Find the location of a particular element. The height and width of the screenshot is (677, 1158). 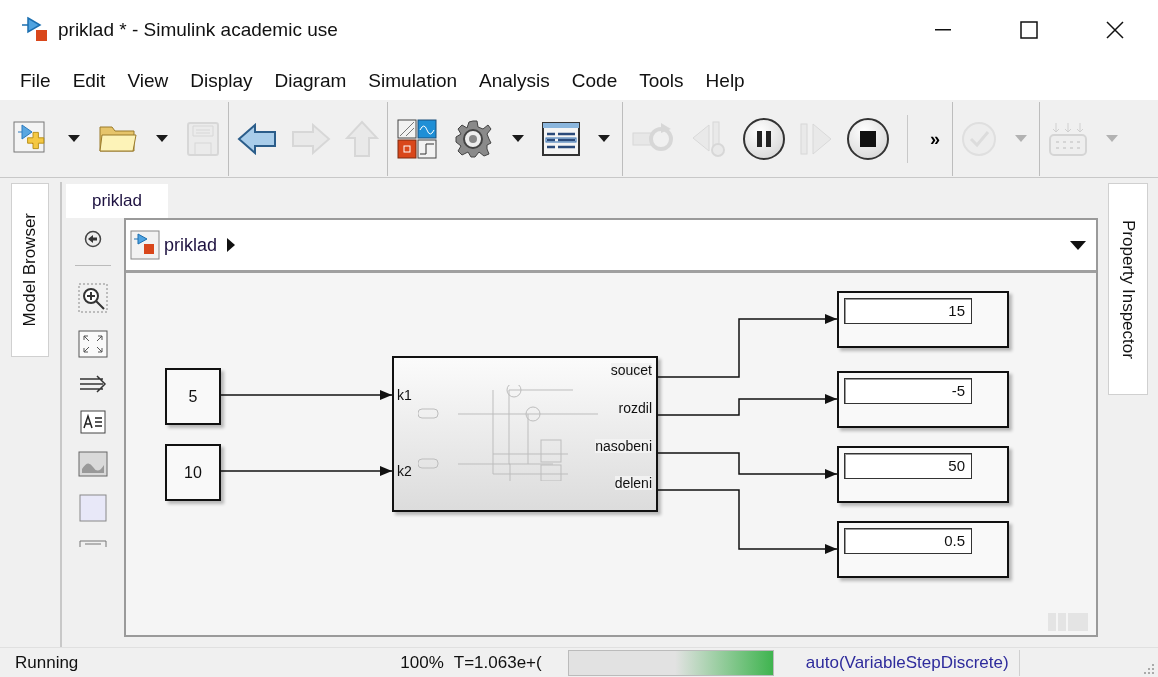

menu-item: Help is located at coordinates (725, 80).